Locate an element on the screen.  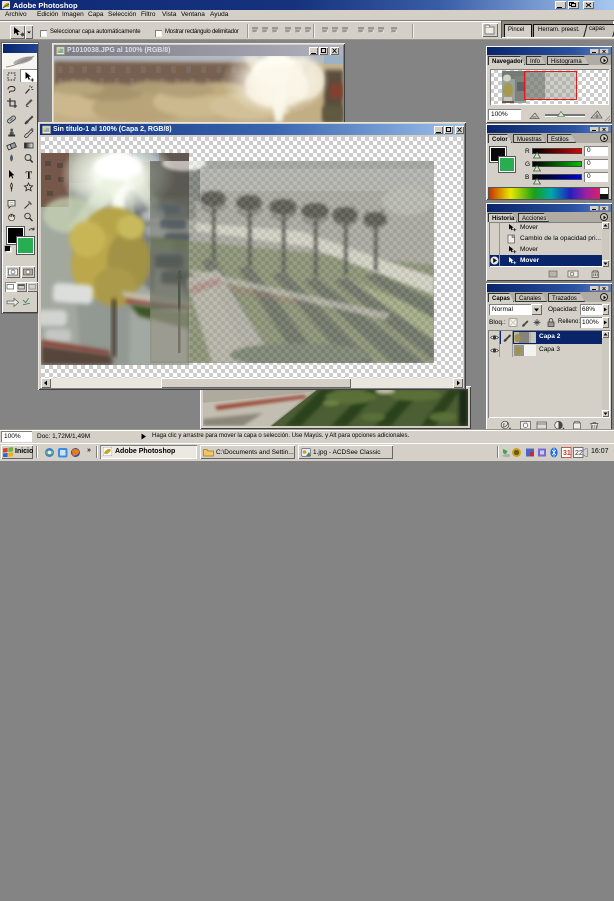
svg-text: 22 is located at coordinates (579, 453).